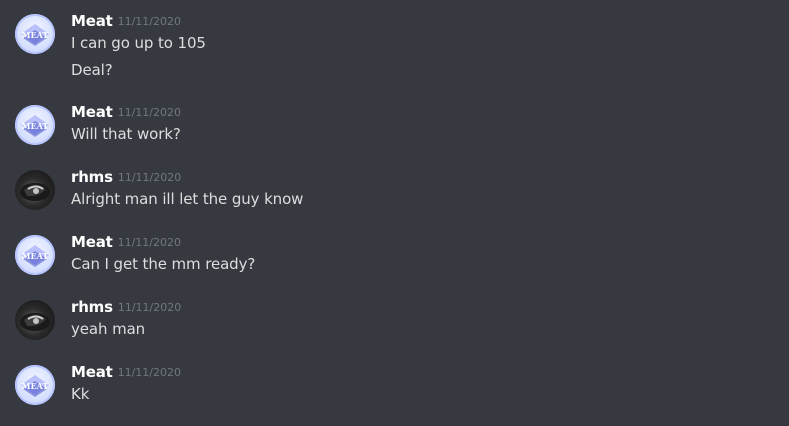  I want to click on message-text: Deal?, so click(92, 70).